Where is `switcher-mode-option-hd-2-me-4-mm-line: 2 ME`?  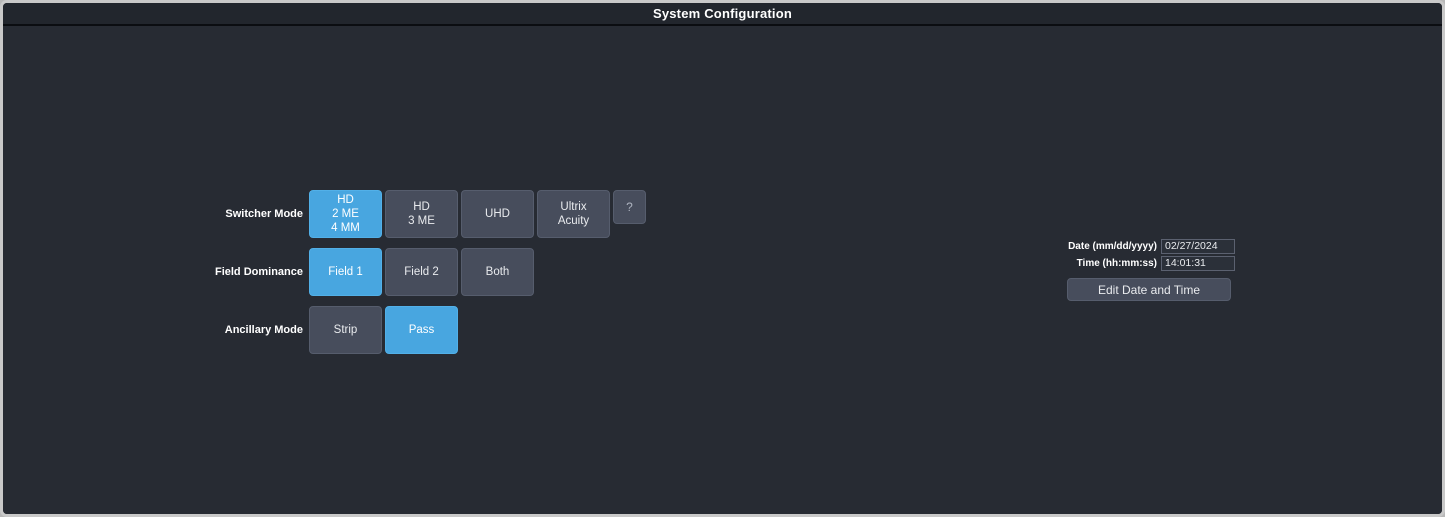
switcher-mode-option-hd-2-me-4-mm-line: 2 ME is located at coordinates (345, 214).